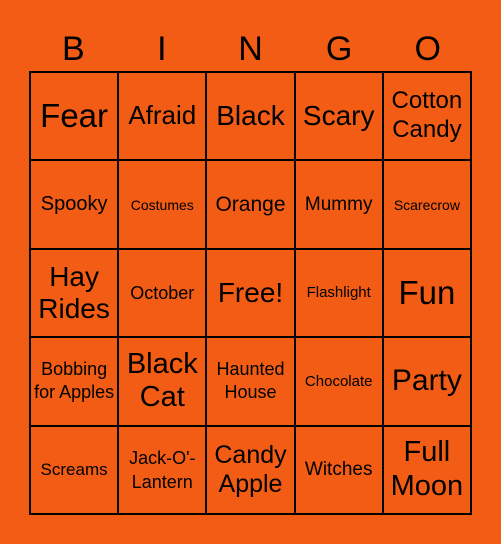 This screenshot has height=544, width=501. Describe the element at coordinates (74, 381) in the screenshot. I see `bingo-cell: Bobbing for Apples` at that location.